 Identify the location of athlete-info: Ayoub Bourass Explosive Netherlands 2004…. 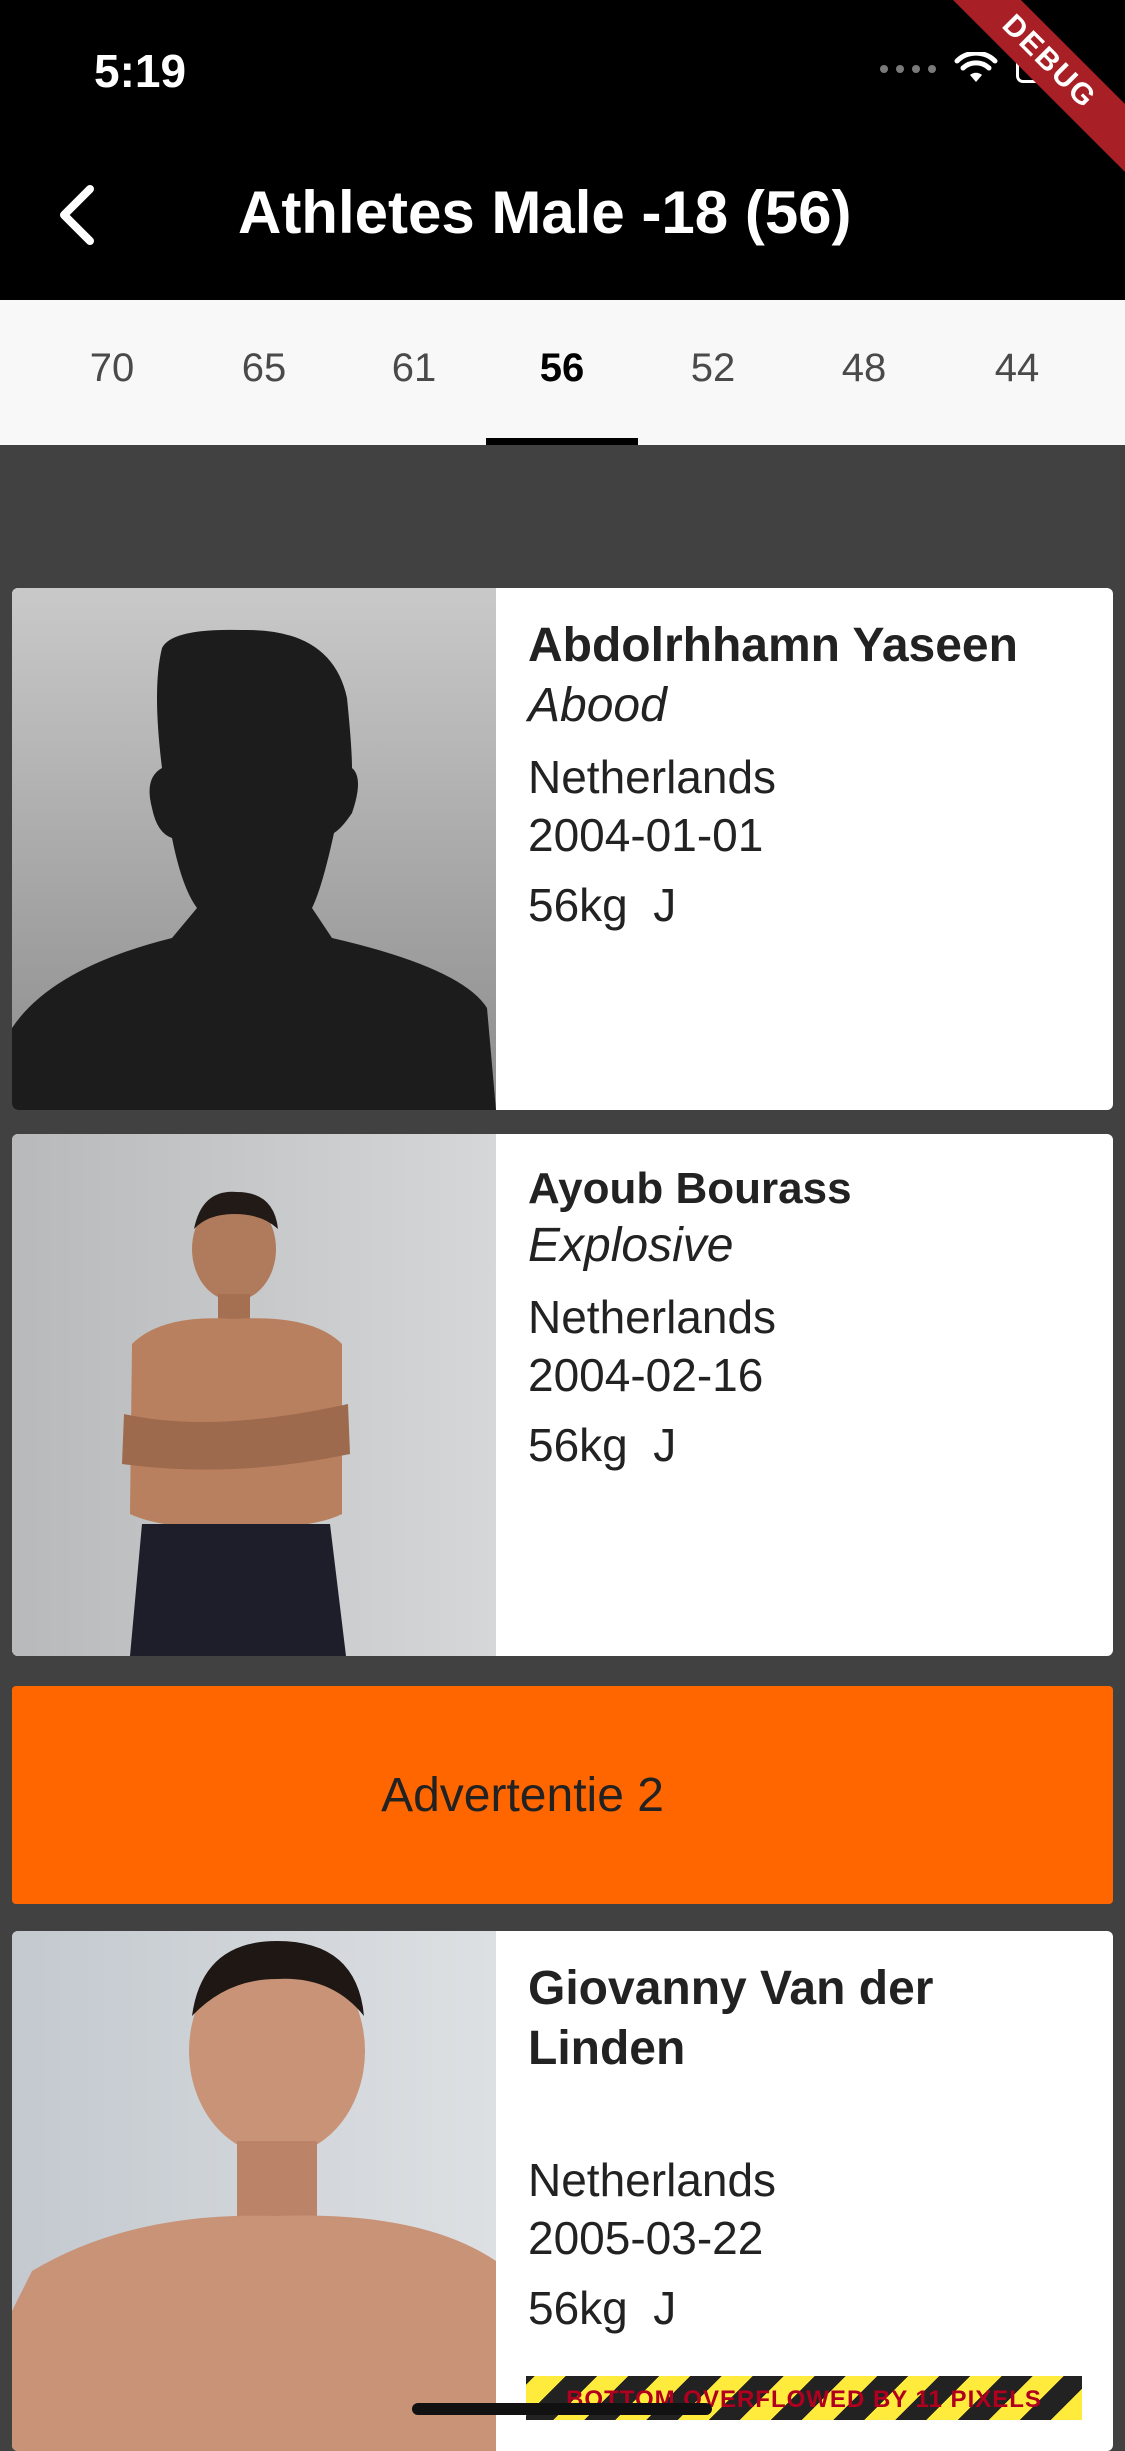
(813, 1318).